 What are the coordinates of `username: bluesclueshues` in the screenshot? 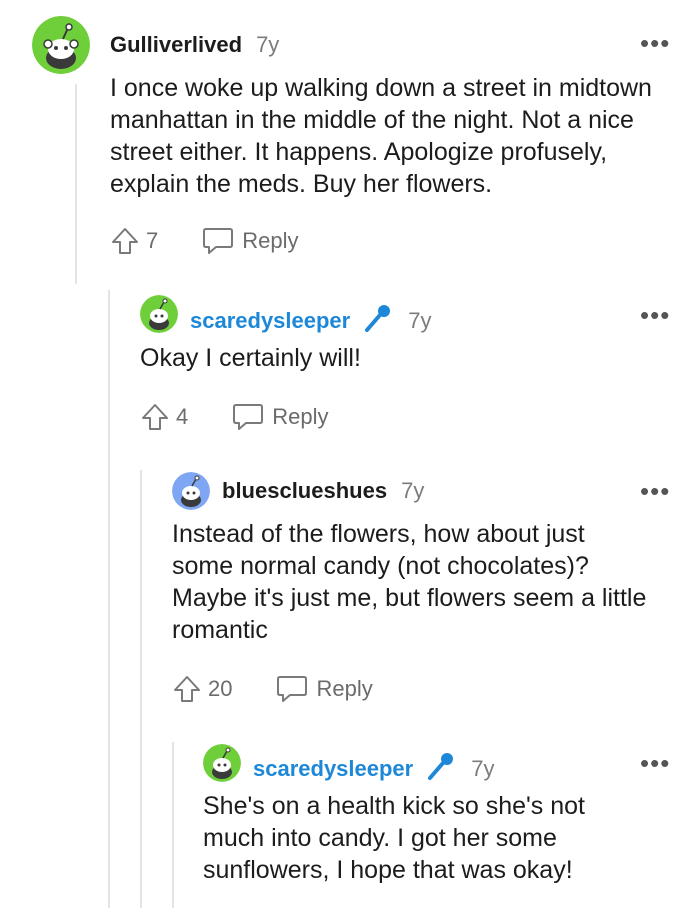 It's located at (304, 491).